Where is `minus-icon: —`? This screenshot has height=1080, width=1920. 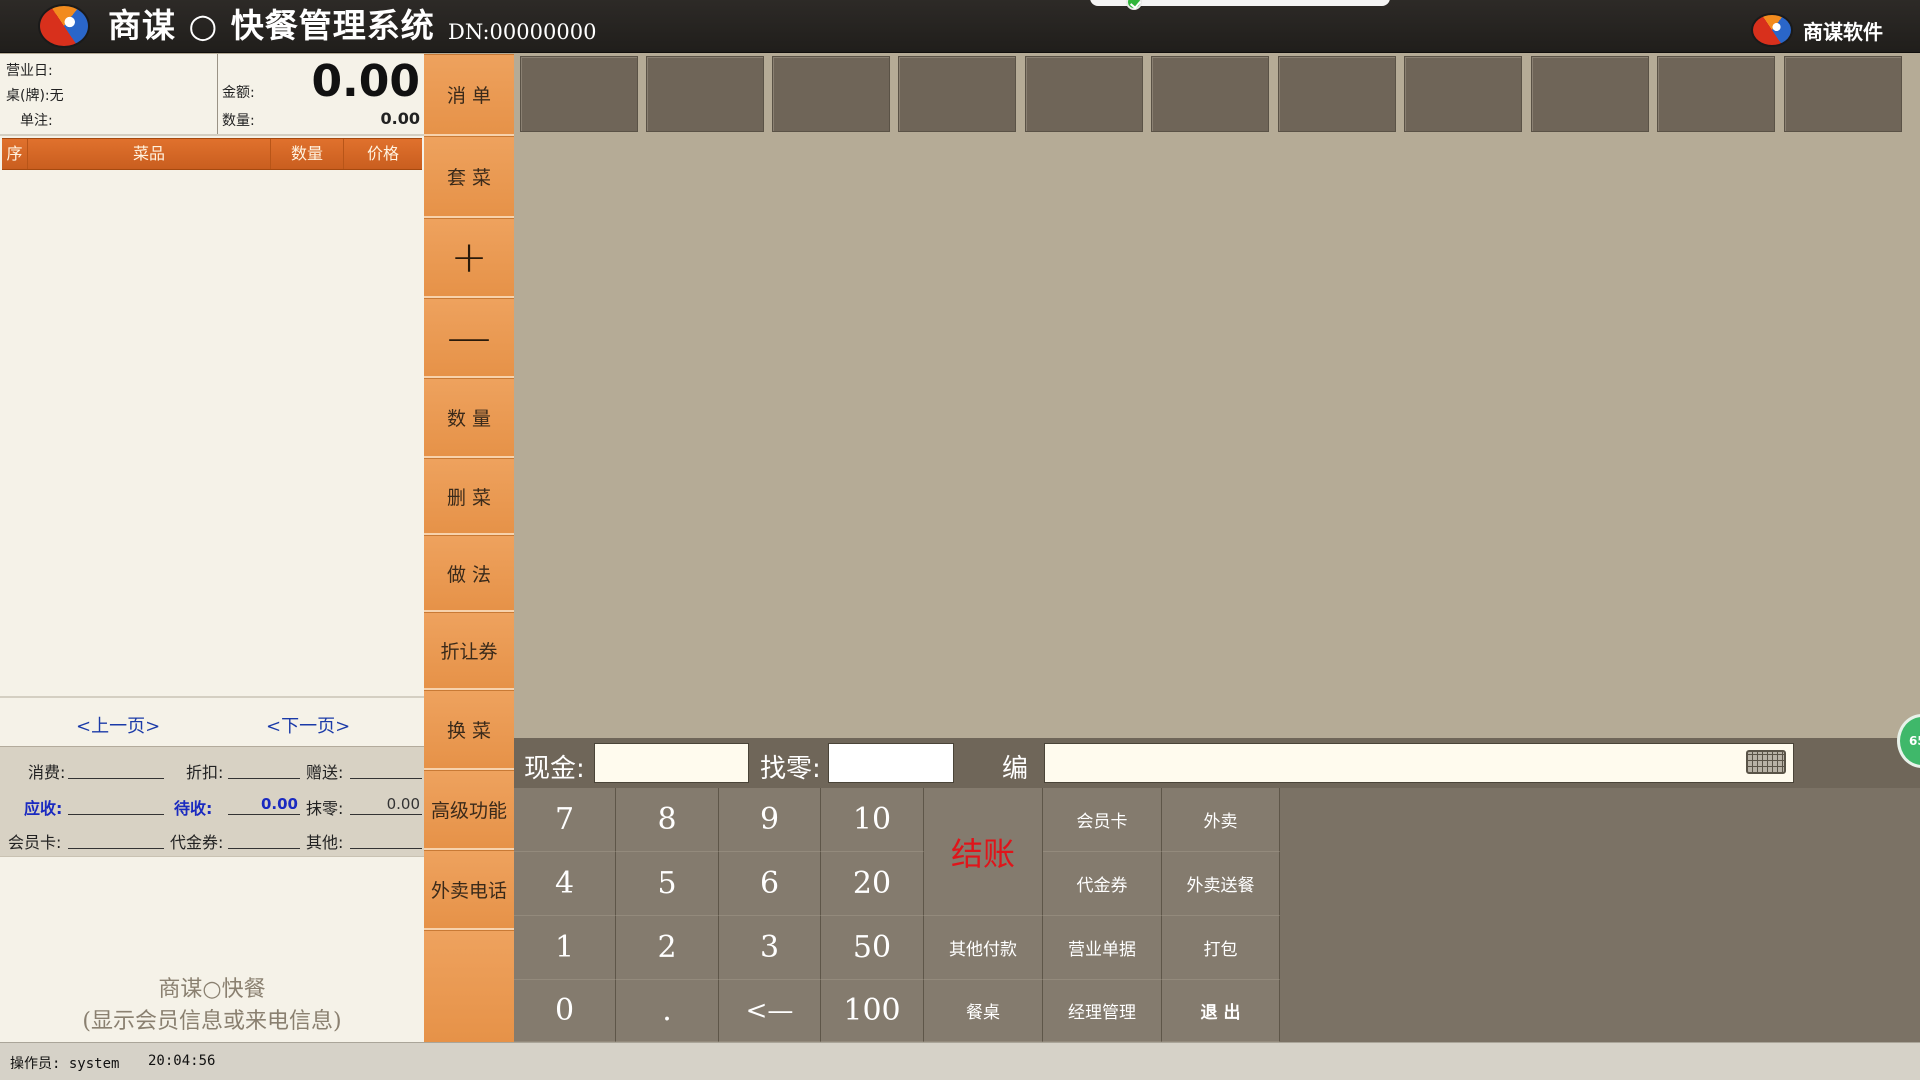
minus-icon: — is located at coordinates (469, 337).